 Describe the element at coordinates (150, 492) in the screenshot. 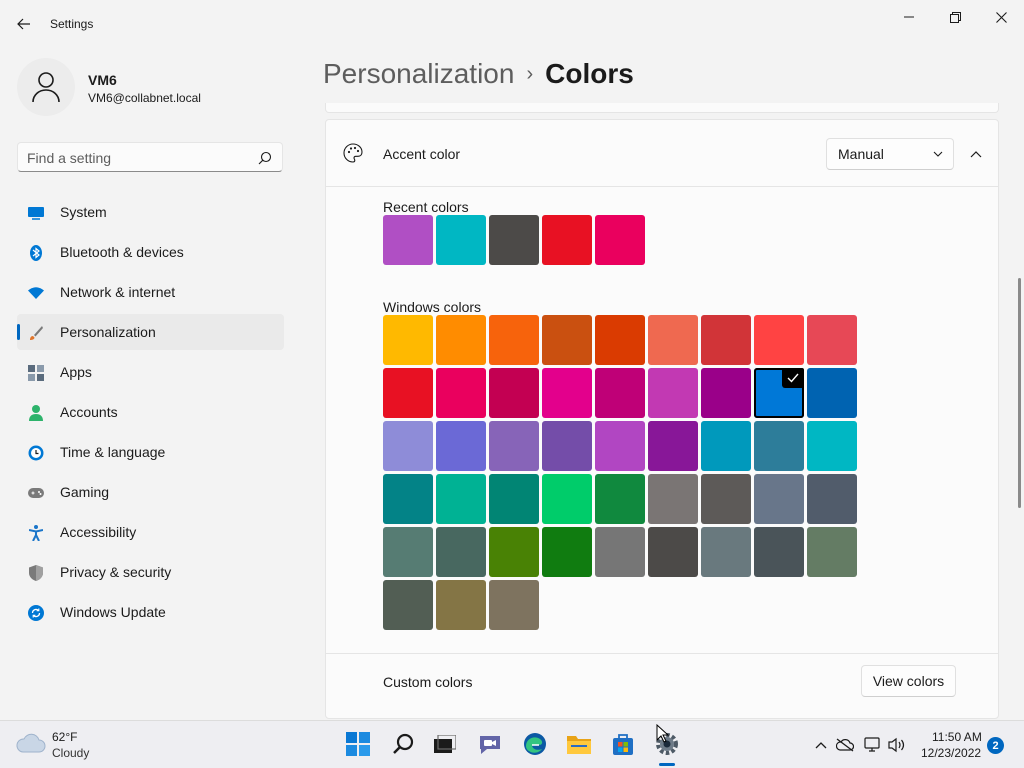

I see `sidebar-item-gaming: Gaming` at that location.